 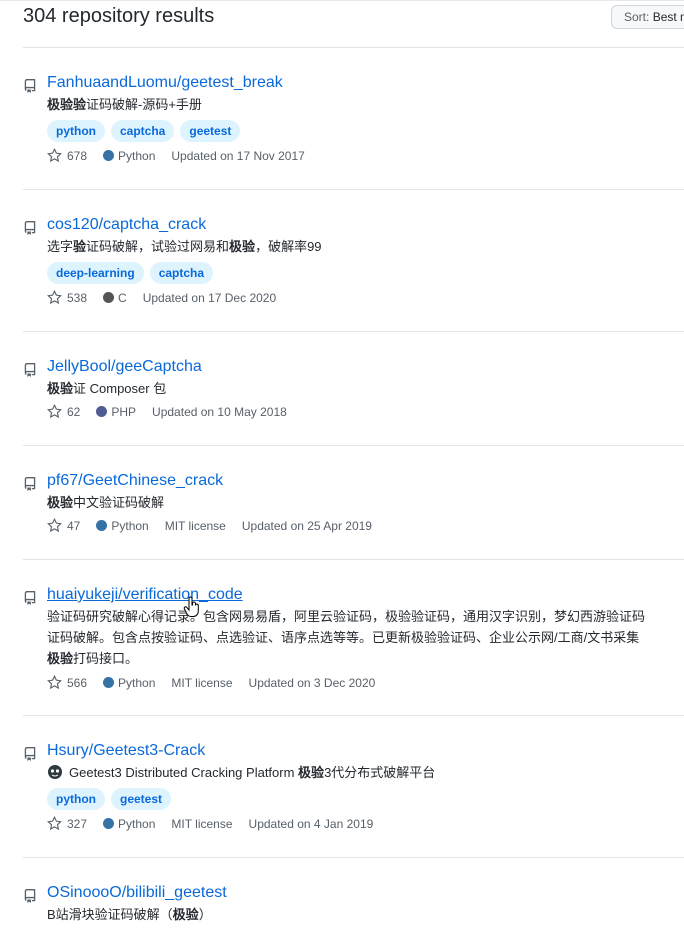 I want to click on topic-tag: deep-learning, so click(x=95, y=273).